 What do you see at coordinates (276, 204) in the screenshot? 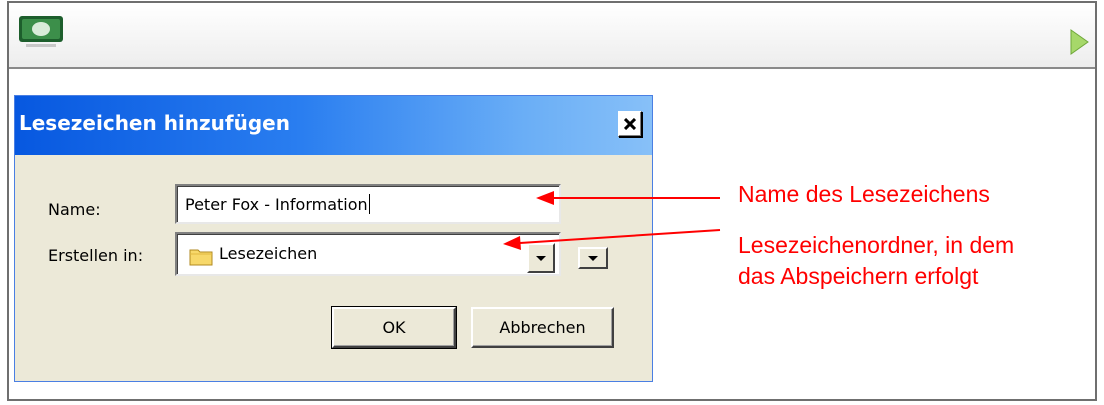
I see `name-input-value: Peter Fox - Information` at bounding box center [276, 204].